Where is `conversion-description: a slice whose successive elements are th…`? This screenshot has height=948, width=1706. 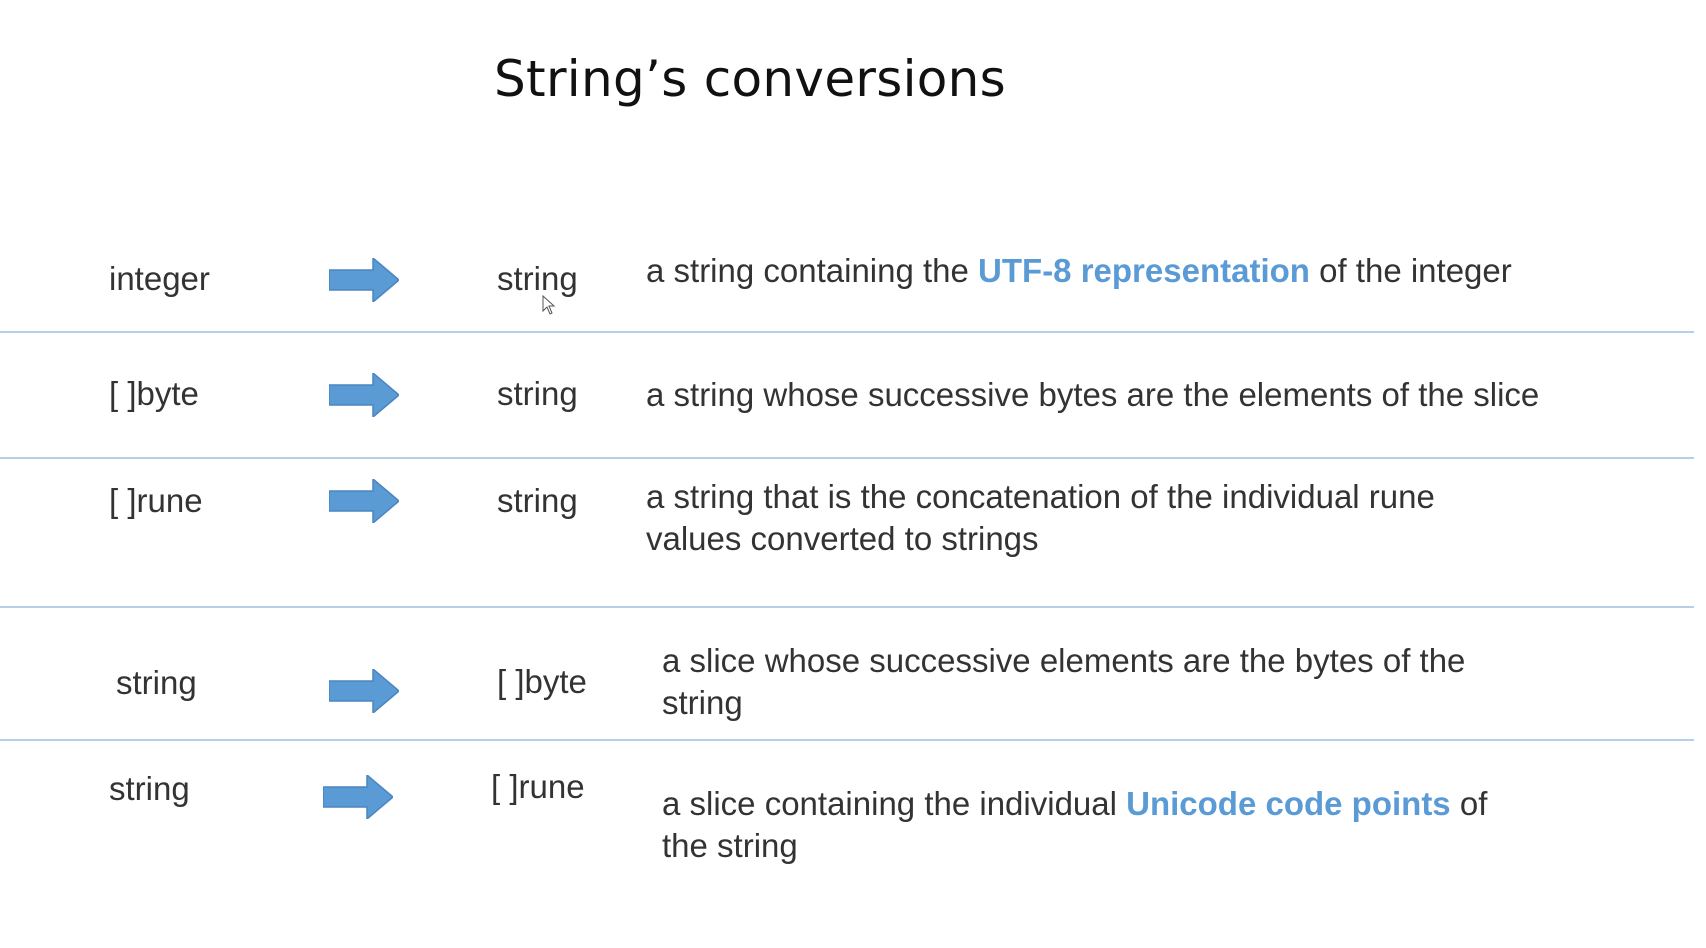
conversion-description: a slice whose successive elements are th… is located at coordinates (1064, 681).